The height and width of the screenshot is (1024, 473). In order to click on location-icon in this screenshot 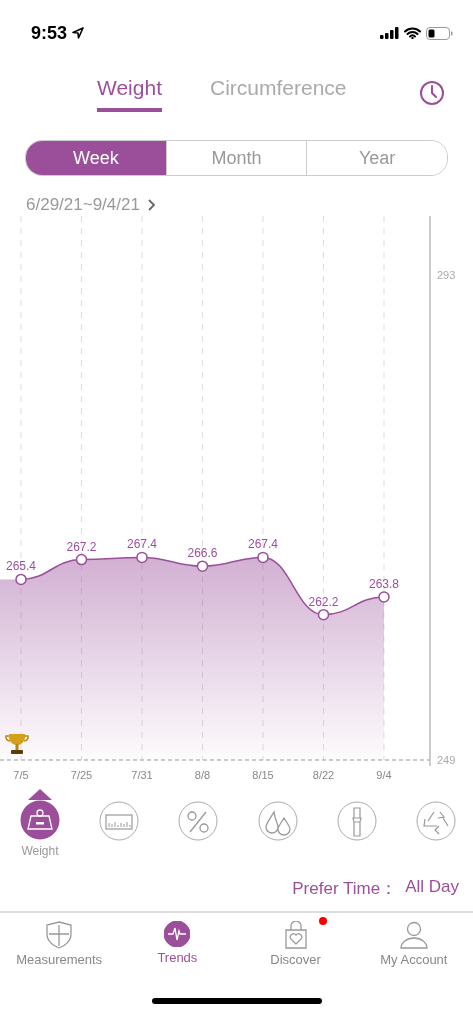, I will do `click(78, 33)`.